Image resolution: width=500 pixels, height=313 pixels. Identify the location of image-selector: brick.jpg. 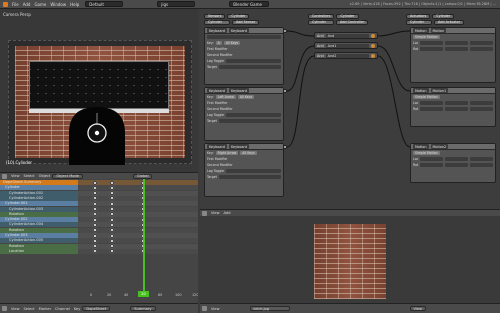
(269, 308).